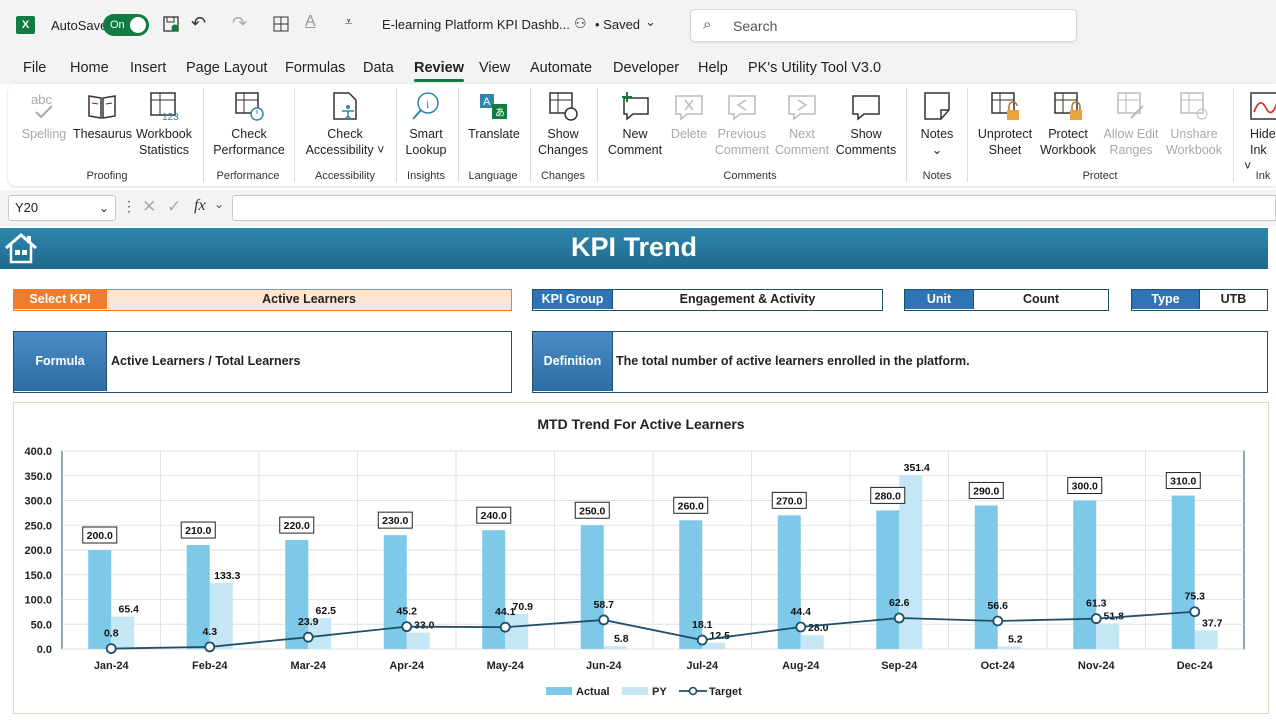 This screenshot has height=720, width=1276. What do you see at coordinates (262, 362) in the screenshot?
I see `formula-card: Formula Active Learners / Total Learners` at bounding box center [262, 362].